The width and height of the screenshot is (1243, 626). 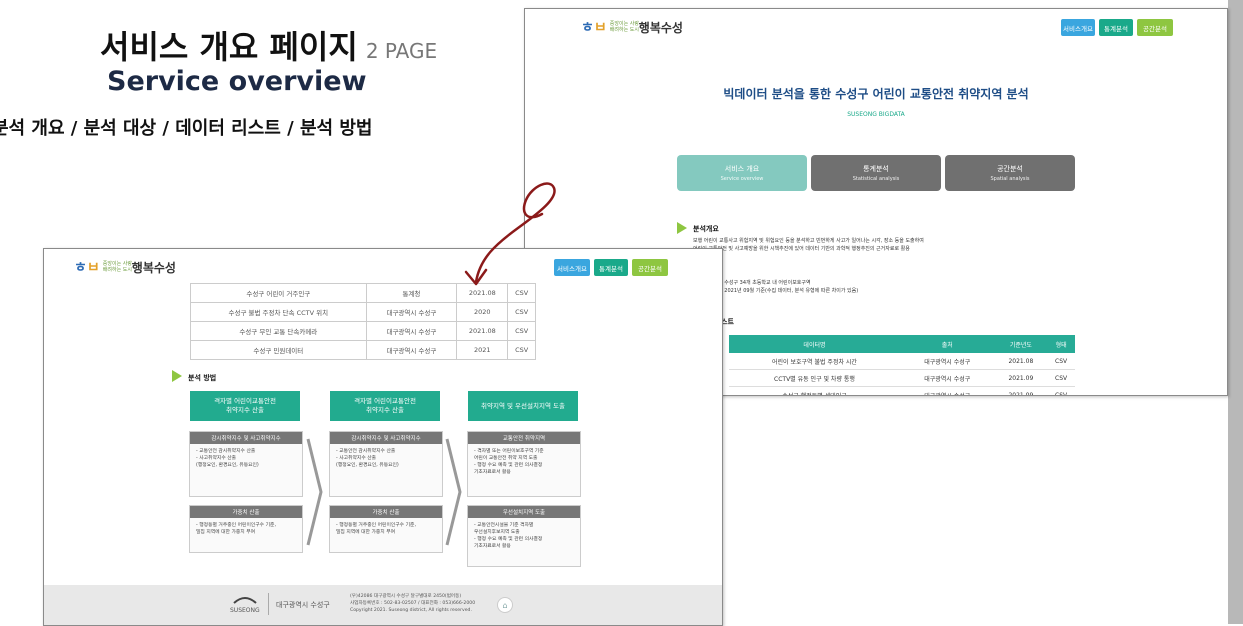 What do you see at coordinates (814, 344) in the screenshot?
I see `table-header: 데이터명` at bounding box center [814, 344].